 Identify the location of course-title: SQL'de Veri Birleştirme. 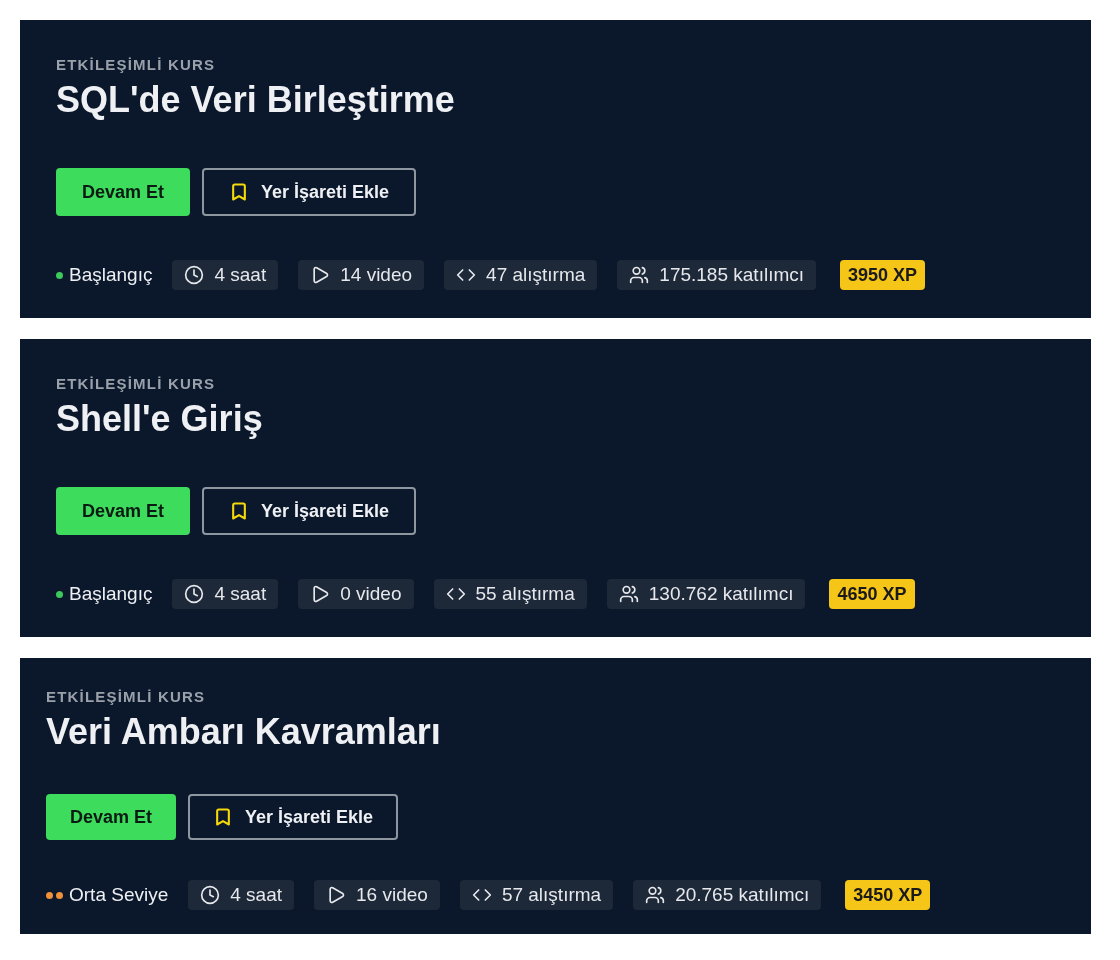
(255, 100).